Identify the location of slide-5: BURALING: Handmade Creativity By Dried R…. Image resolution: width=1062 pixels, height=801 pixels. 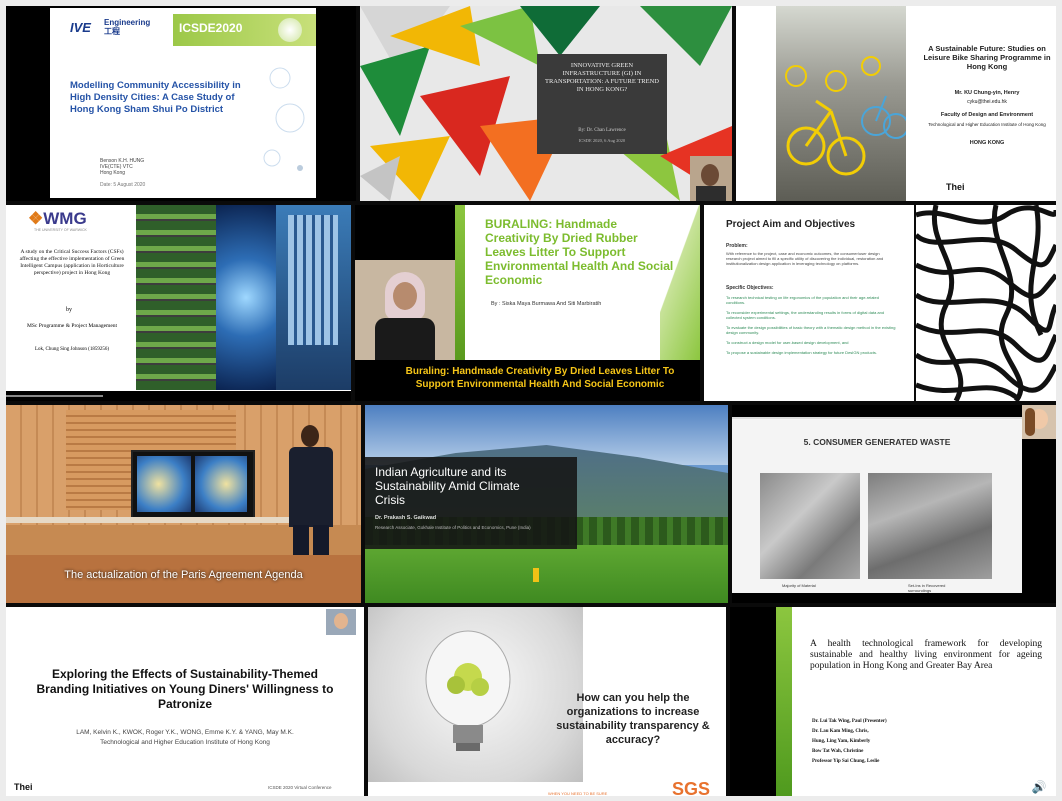
(577, 282).